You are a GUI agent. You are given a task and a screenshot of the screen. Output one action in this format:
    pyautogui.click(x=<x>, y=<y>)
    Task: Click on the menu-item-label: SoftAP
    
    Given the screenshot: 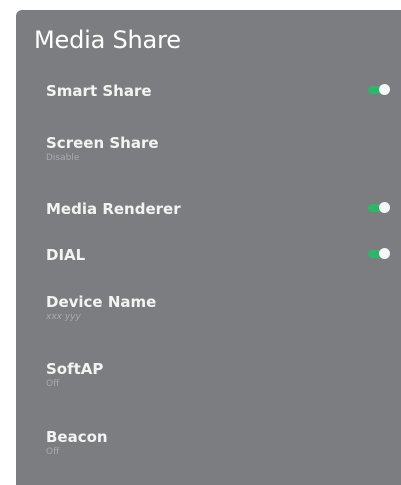 What is the action you would take?
    pyautogui.click(x=75, y=369)
    